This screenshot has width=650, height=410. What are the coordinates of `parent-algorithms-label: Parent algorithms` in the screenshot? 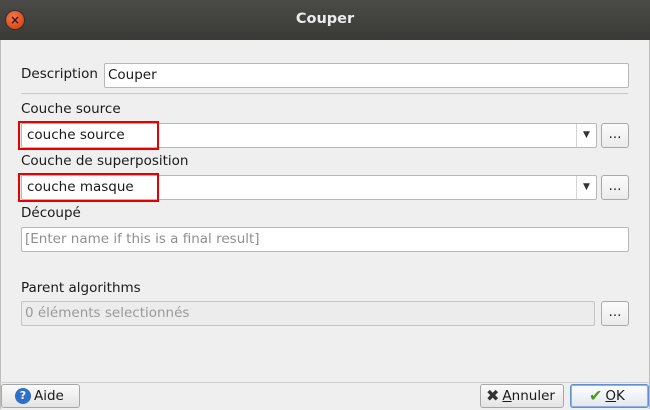 It's located at (81, 288).